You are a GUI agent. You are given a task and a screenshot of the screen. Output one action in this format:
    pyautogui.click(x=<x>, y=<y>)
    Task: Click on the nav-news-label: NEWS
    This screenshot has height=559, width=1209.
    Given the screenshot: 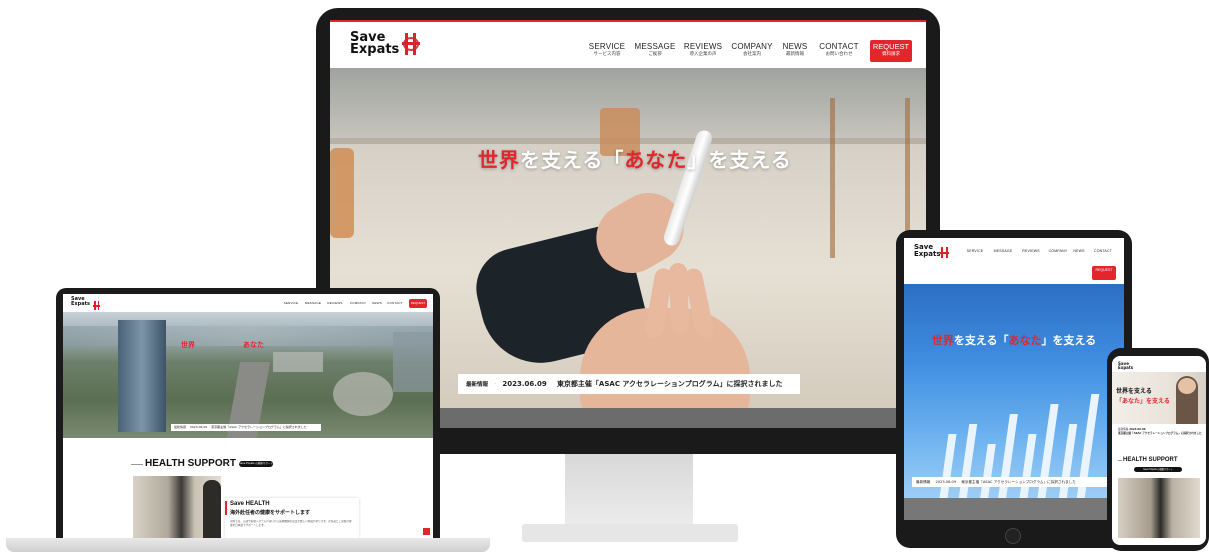 What is the action you would take?
    pyautogui.click(x=795, y=46)
    